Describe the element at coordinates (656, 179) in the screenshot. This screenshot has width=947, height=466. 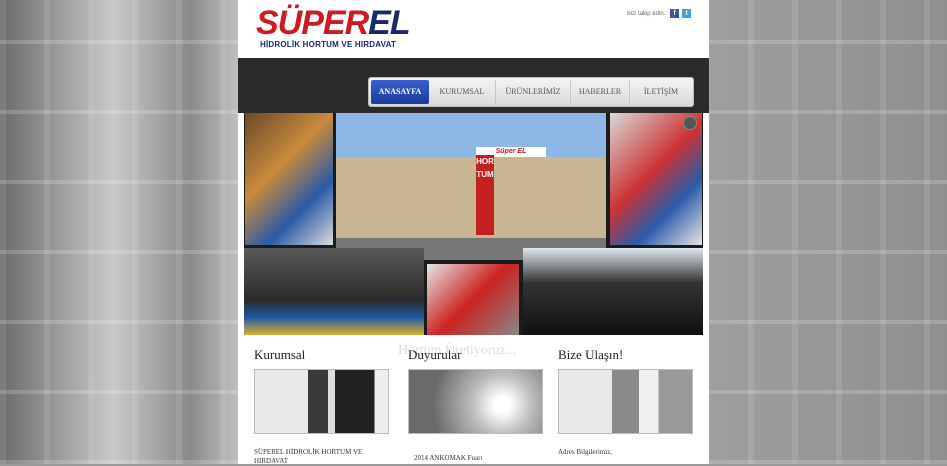
I see `slider-photo-shelves` at that location.